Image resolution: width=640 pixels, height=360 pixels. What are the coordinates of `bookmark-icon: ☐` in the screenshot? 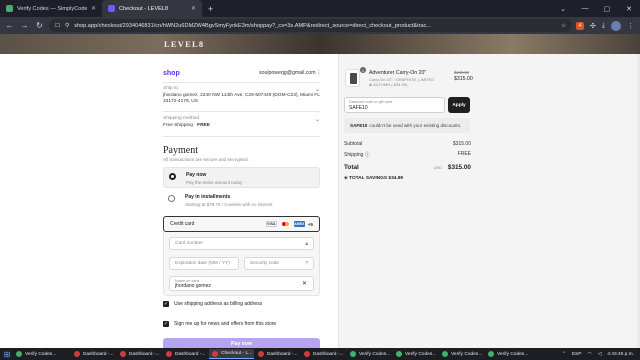 It's located at (57, 26).